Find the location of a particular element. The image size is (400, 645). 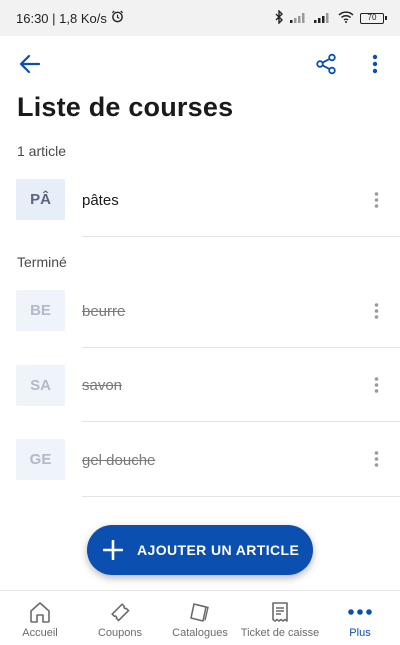

list-item: PÂ pâtes is located at coordinates (200, 200).